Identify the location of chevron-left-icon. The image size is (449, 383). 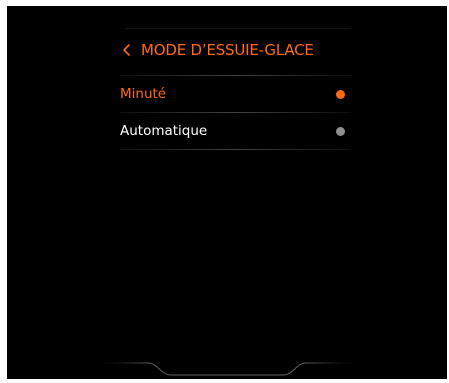
(127, 50).